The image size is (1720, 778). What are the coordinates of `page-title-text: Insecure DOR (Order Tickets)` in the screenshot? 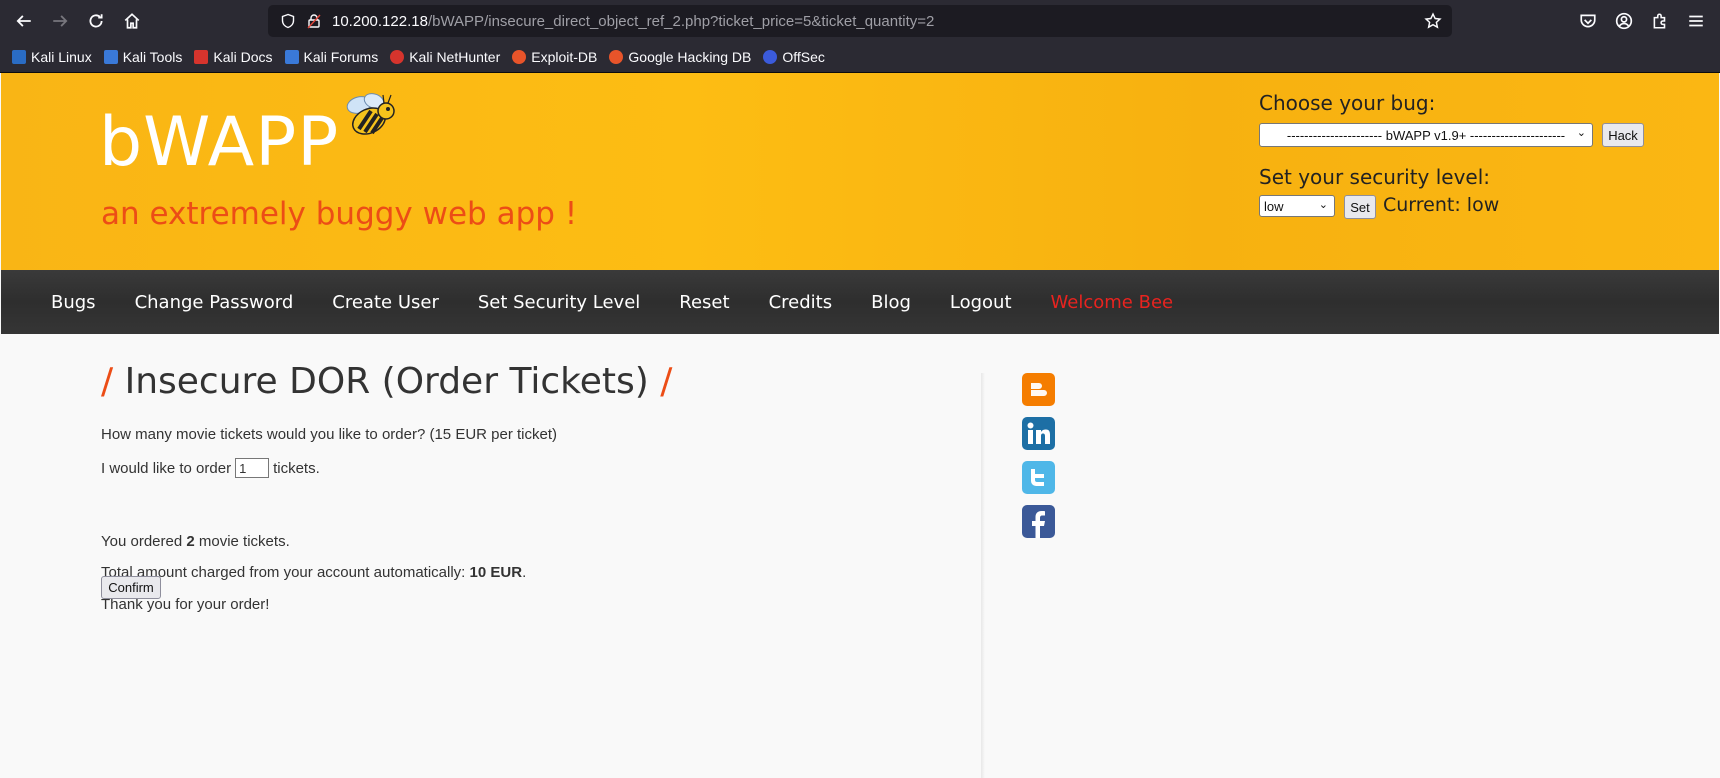 It's located at (386, 381).